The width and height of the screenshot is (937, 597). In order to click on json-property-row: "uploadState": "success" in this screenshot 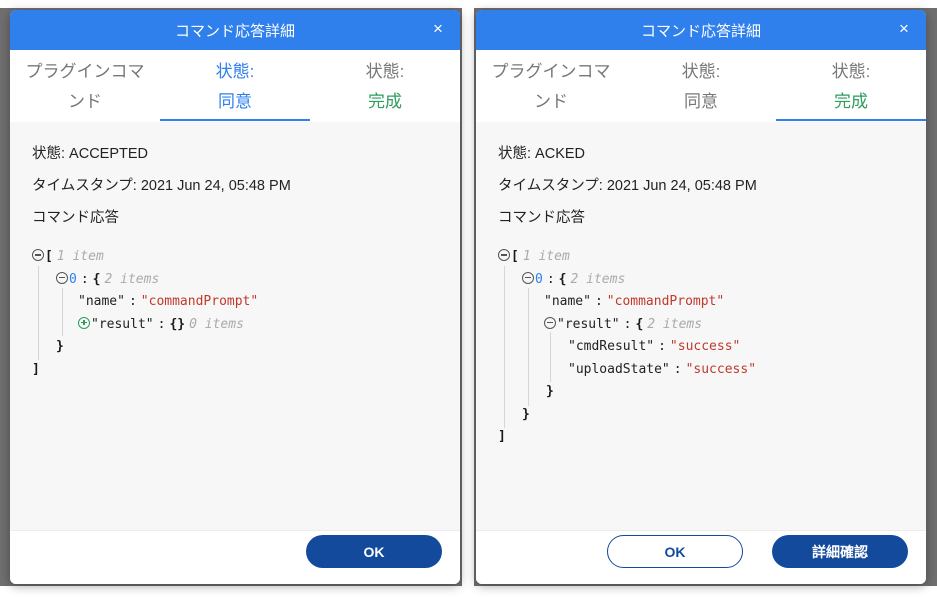, I will do `click(701, 370)`.